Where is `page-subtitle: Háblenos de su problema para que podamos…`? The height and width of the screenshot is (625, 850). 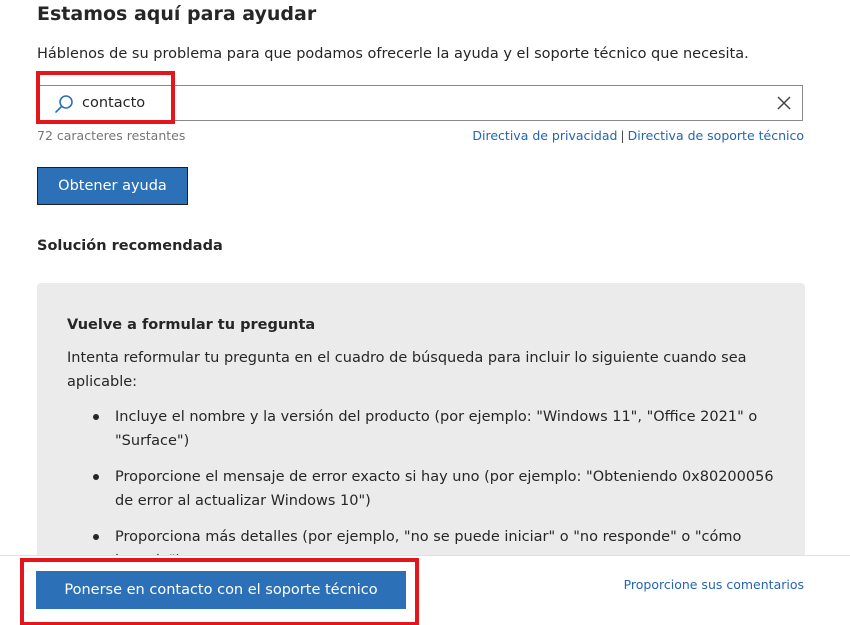
page-subtitle: Háblenos de su problema para que podamos… is located at coordinates (393, 54).